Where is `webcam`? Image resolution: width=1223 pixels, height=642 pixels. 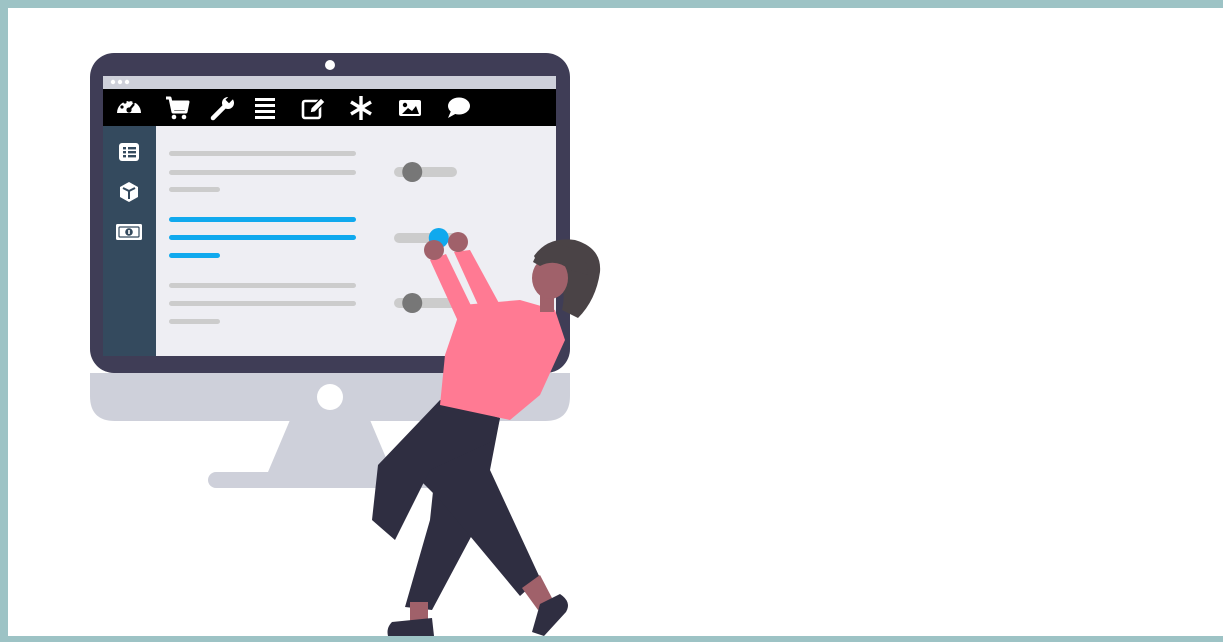
webcam is located at coordinates (330, 65).